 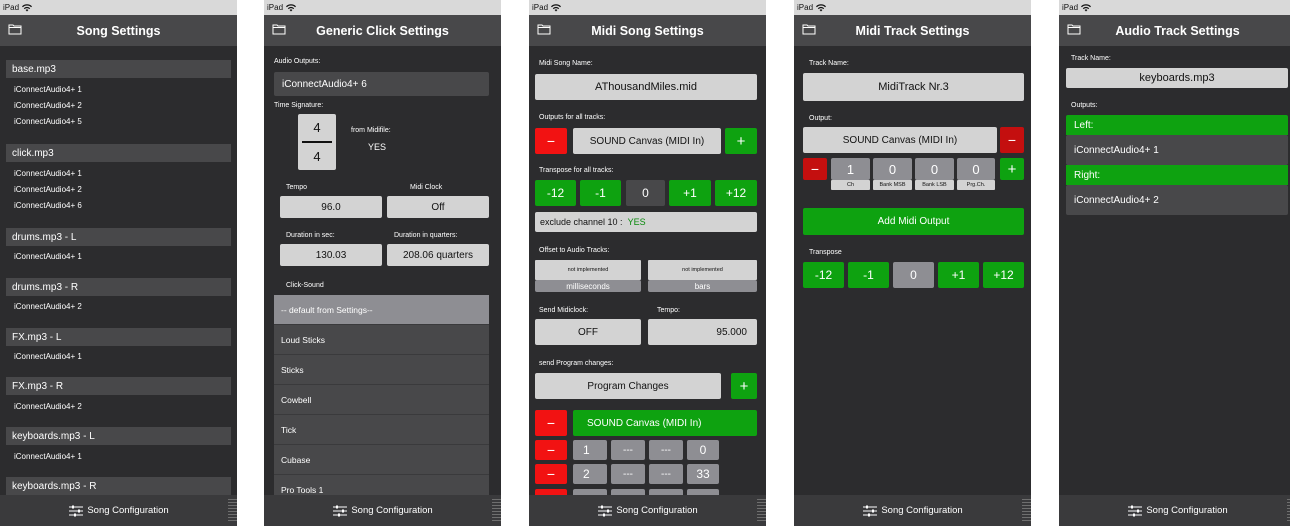 What do you see at coordinates (438, 255) in the screenshot?
I see `duration-quarters-field: 208.06 quarters` at bounding box center [438, 255].